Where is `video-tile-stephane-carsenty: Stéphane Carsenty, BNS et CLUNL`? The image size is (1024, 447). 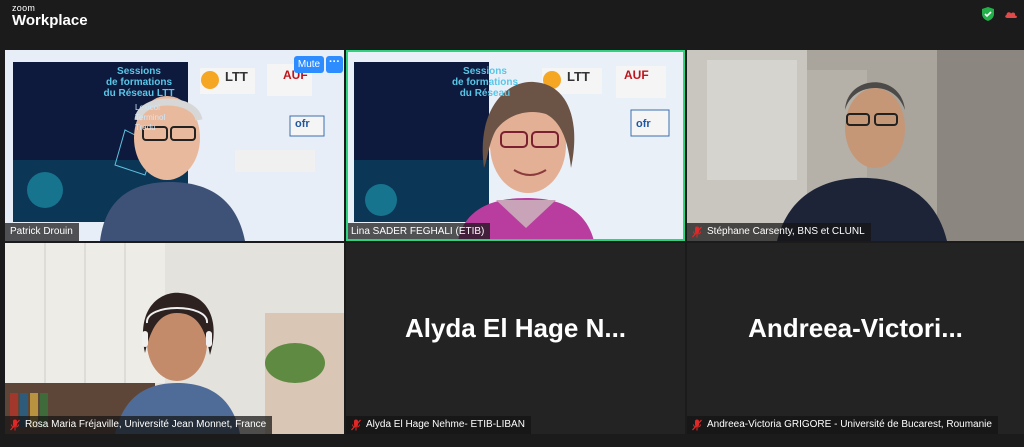
video-tile-stephane-carsenty: Stéphane Carsenty, BNS et CLUNL is located at coordinates (855, 145).